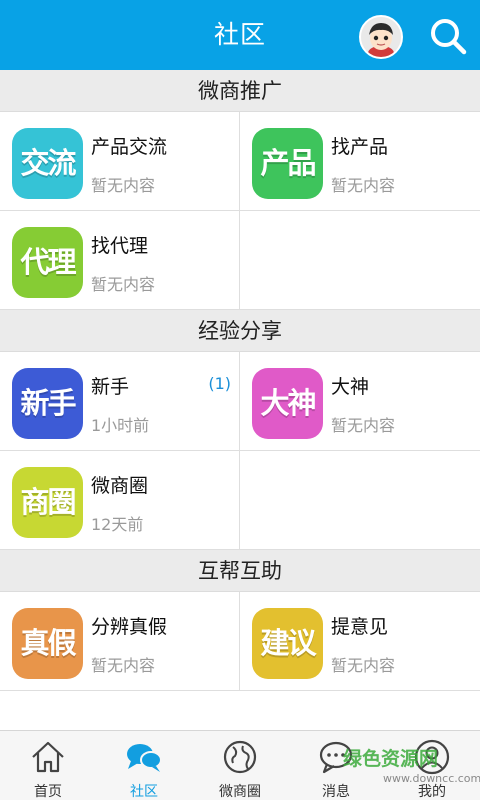  I want to click on forum-item-subtitle: 1小时前, so click(120, 425).